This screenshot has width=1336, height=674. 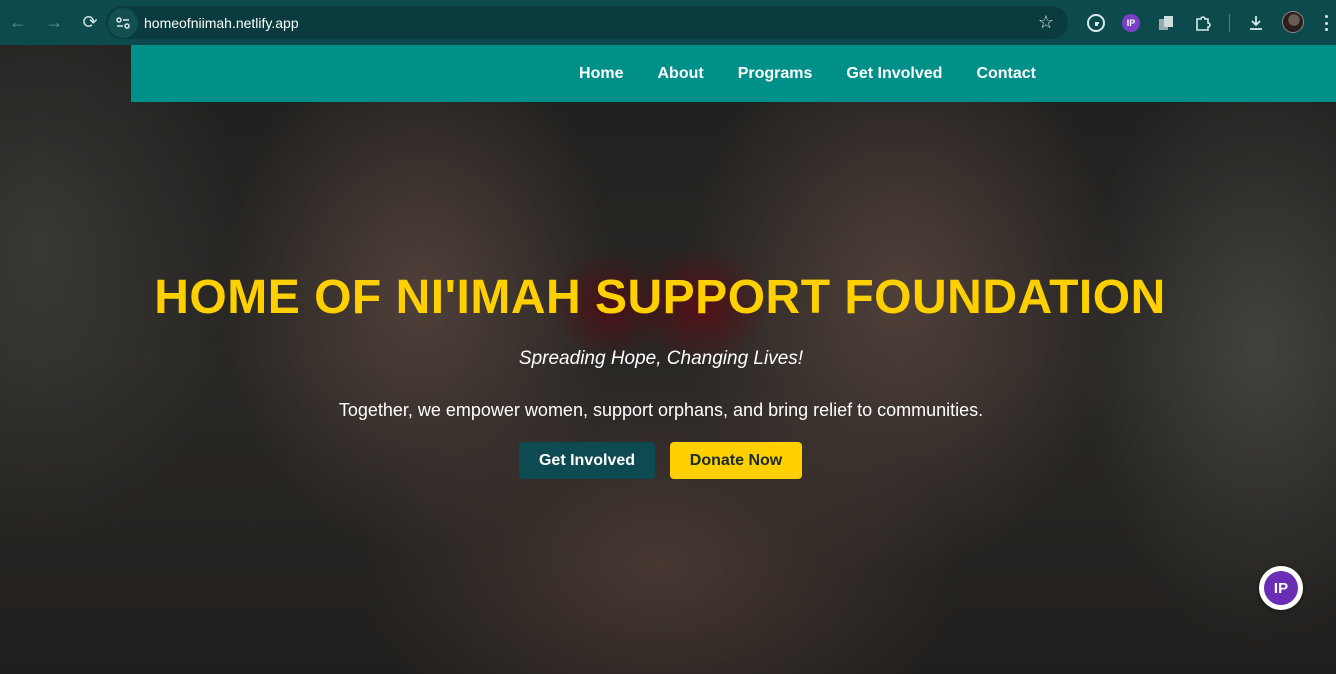 What do you see at coordinates (587, 460) in the screenshot?
I see `get-involved-button: Get Involved` at bounding box center [587, 460].